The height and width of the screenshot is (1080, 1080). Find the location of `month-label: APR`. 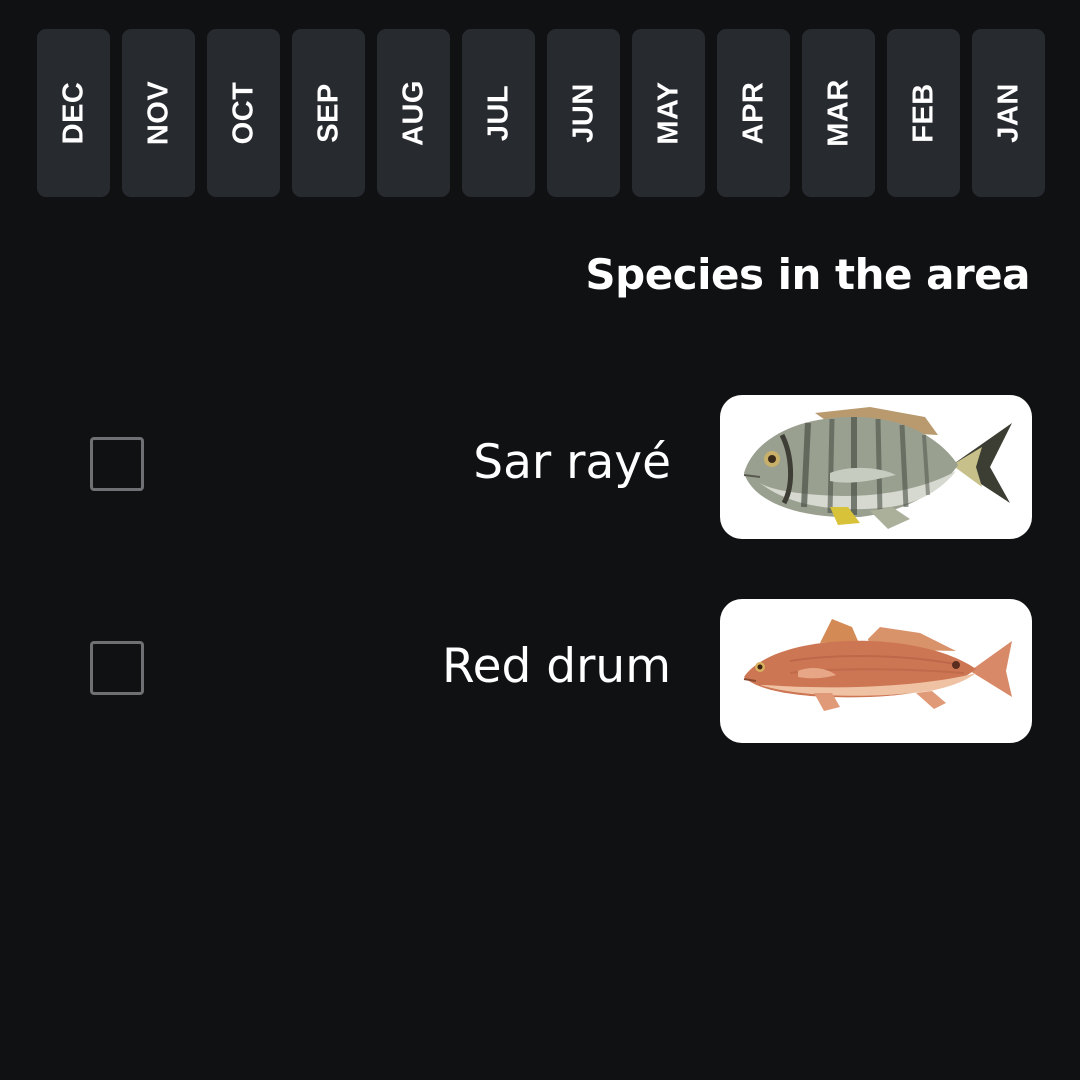

month-label: APR is located at coordinates (753, 113).